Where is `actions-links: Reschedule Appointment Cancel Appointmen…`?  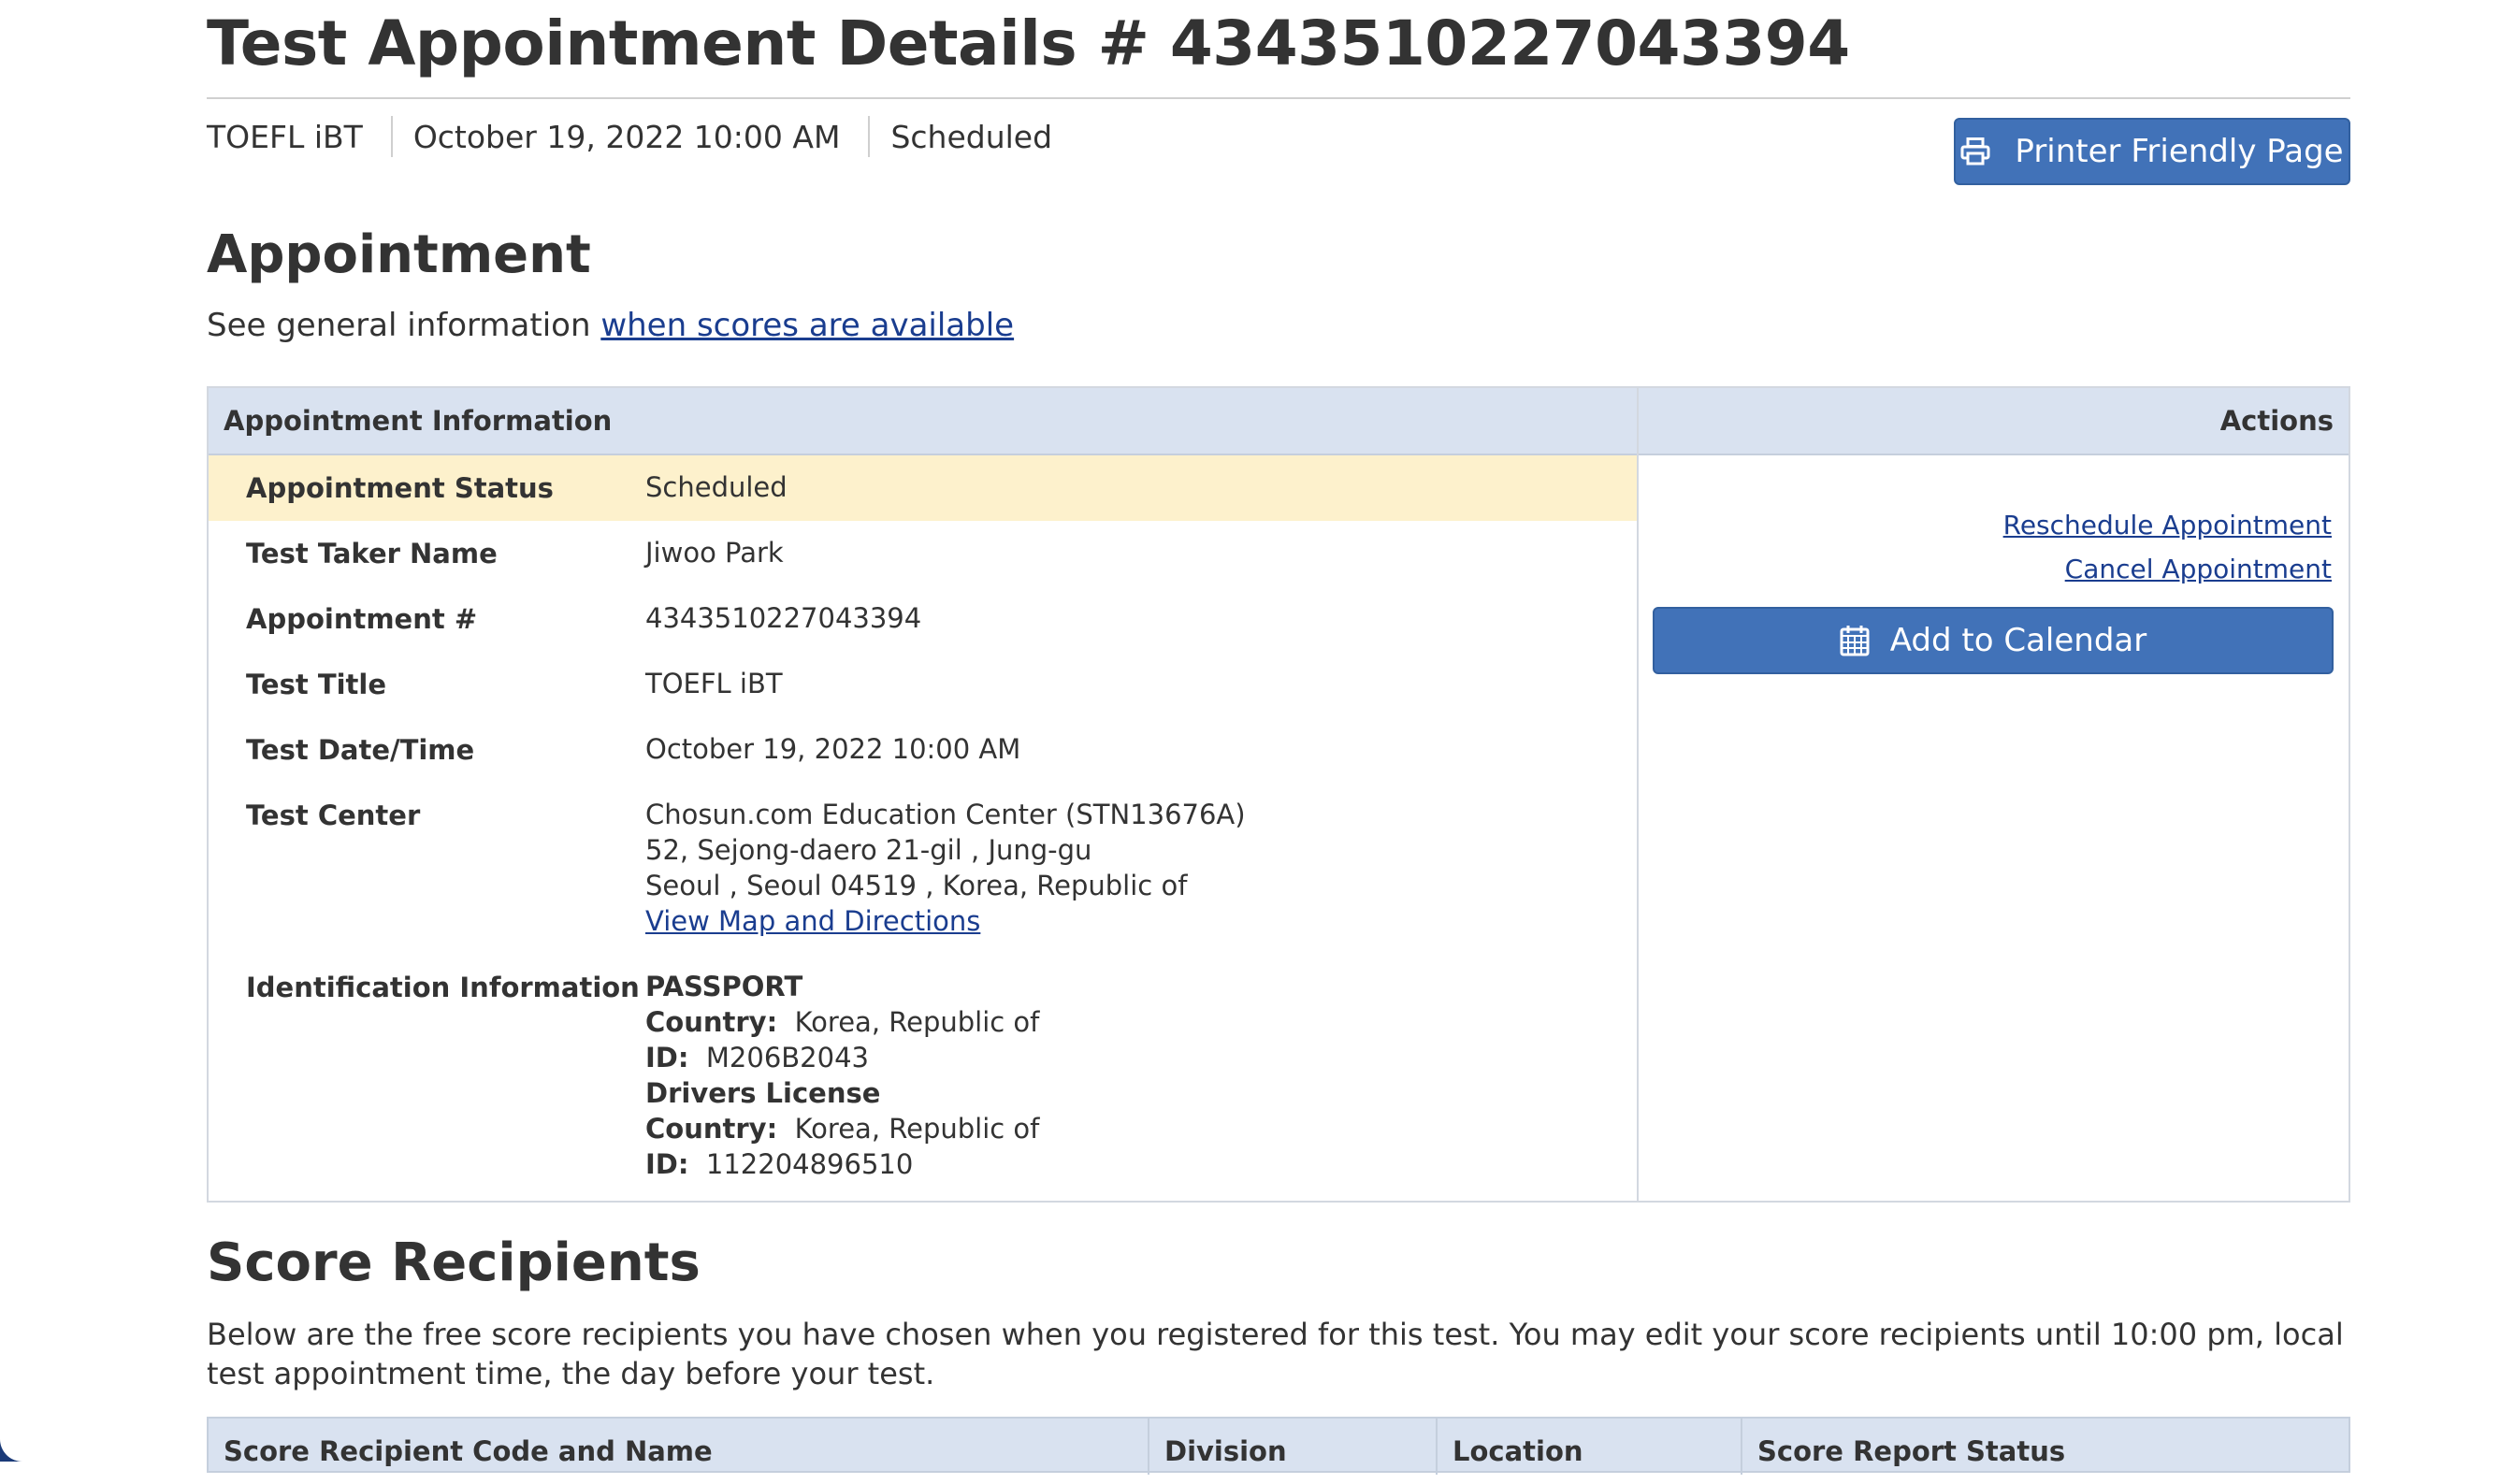 actions-links: Reschedule Appointment Cancel Appointmen… is located at coordinates (2168, 547).